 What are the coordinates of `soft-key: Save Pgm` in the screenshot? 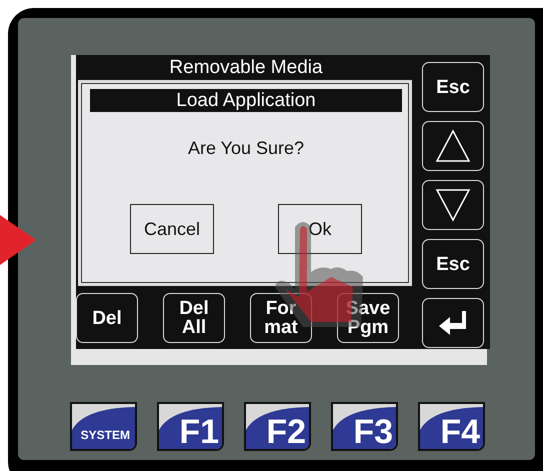 It's located at (368, 318).